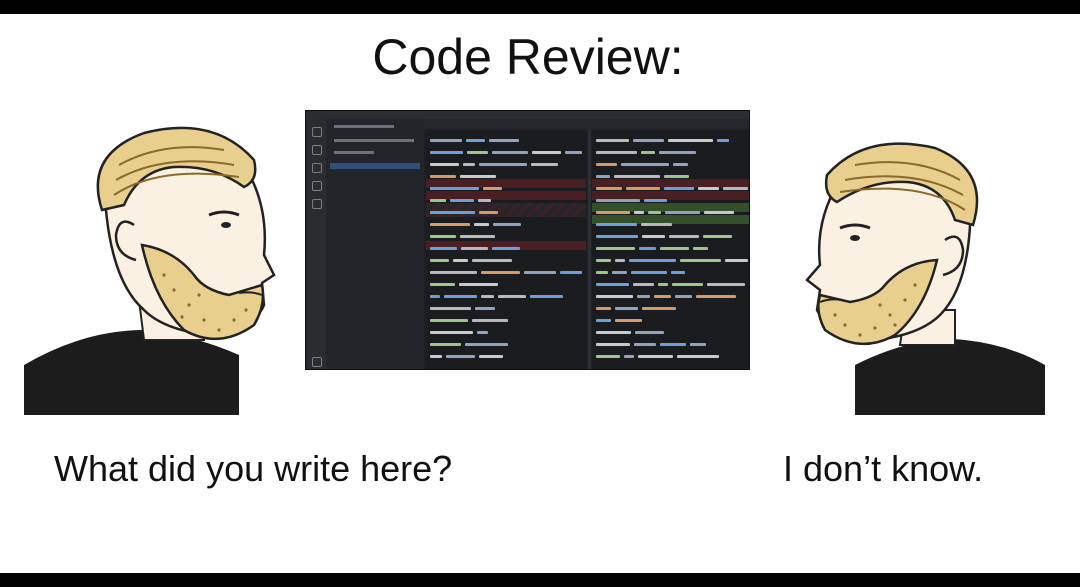 This screenshot has width=1080, height=587. I want to click on bottom-border, so click(540, 580).